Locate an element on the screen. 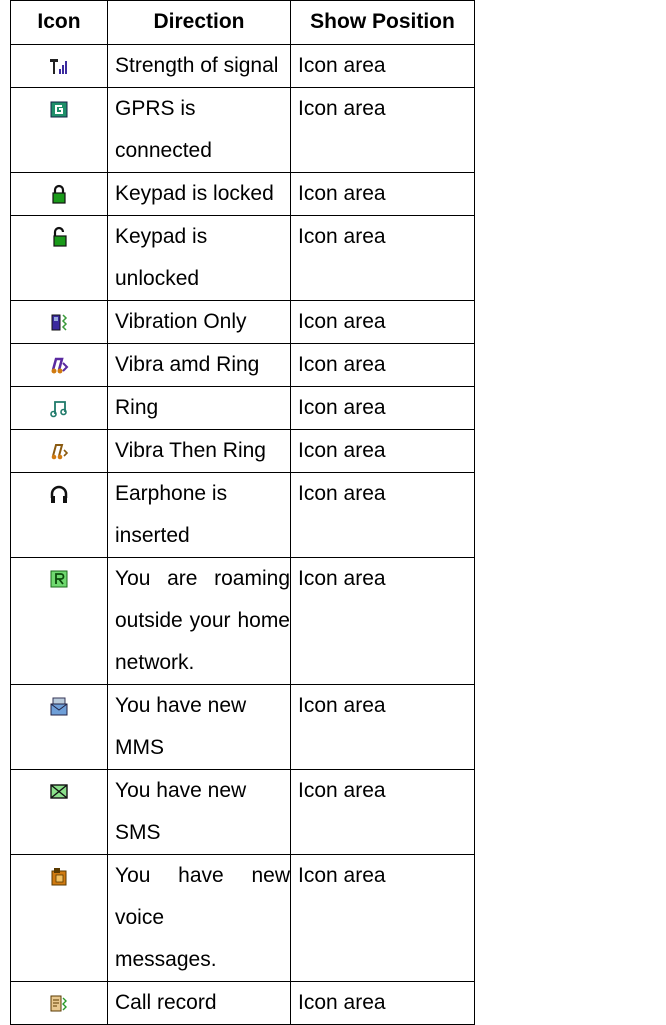 This screenshot has width=666, height=1025. table-row: GPRS is connected Icon area is located at coordinates (242, 130).